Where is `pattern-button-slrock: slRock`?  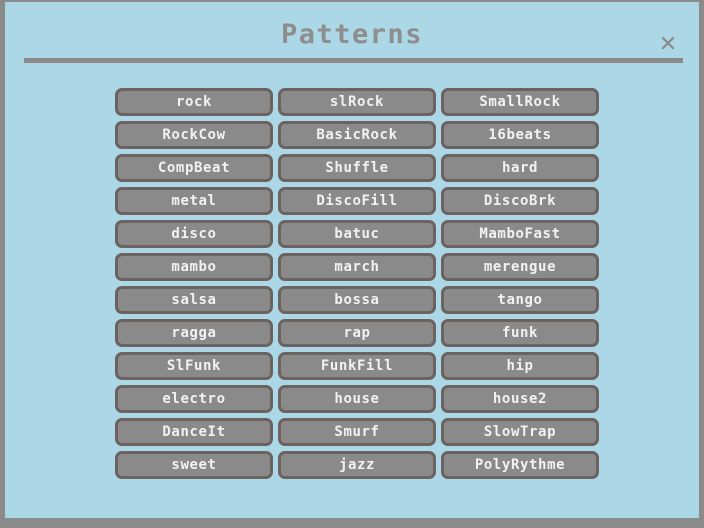
pattern-button-slrock: slRock is located at coordinates (357, 102).